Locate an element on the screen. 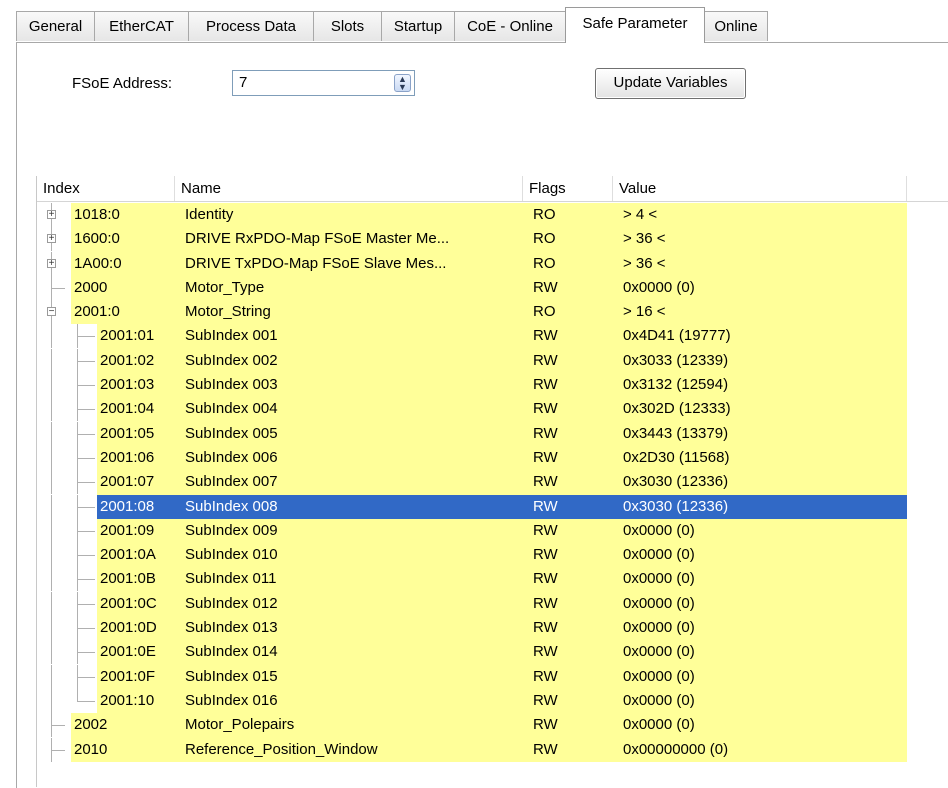 This screenshot has height=788, width=948. tab-online: Online is located at coordinates (736, 26).